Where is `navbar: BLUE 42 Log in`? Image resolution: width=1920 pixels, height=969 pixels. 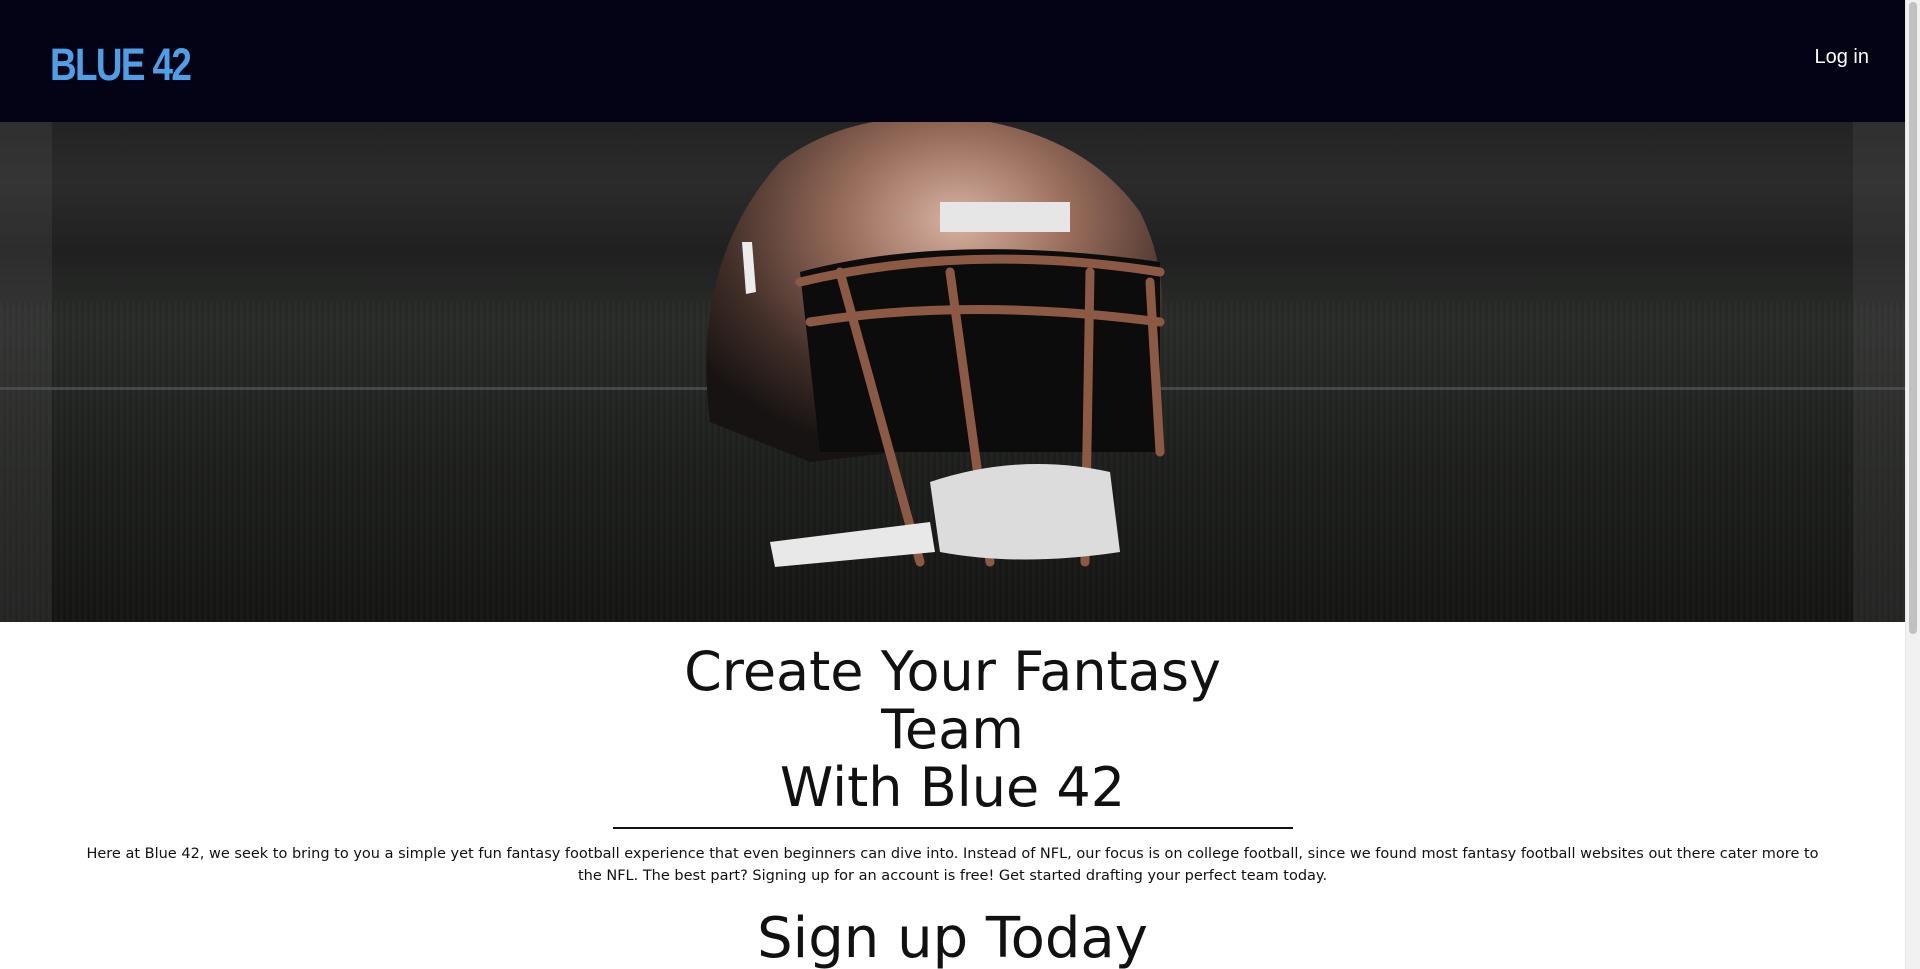 navbar: BLUE 42 Log in is located at coordinates (952, 61).